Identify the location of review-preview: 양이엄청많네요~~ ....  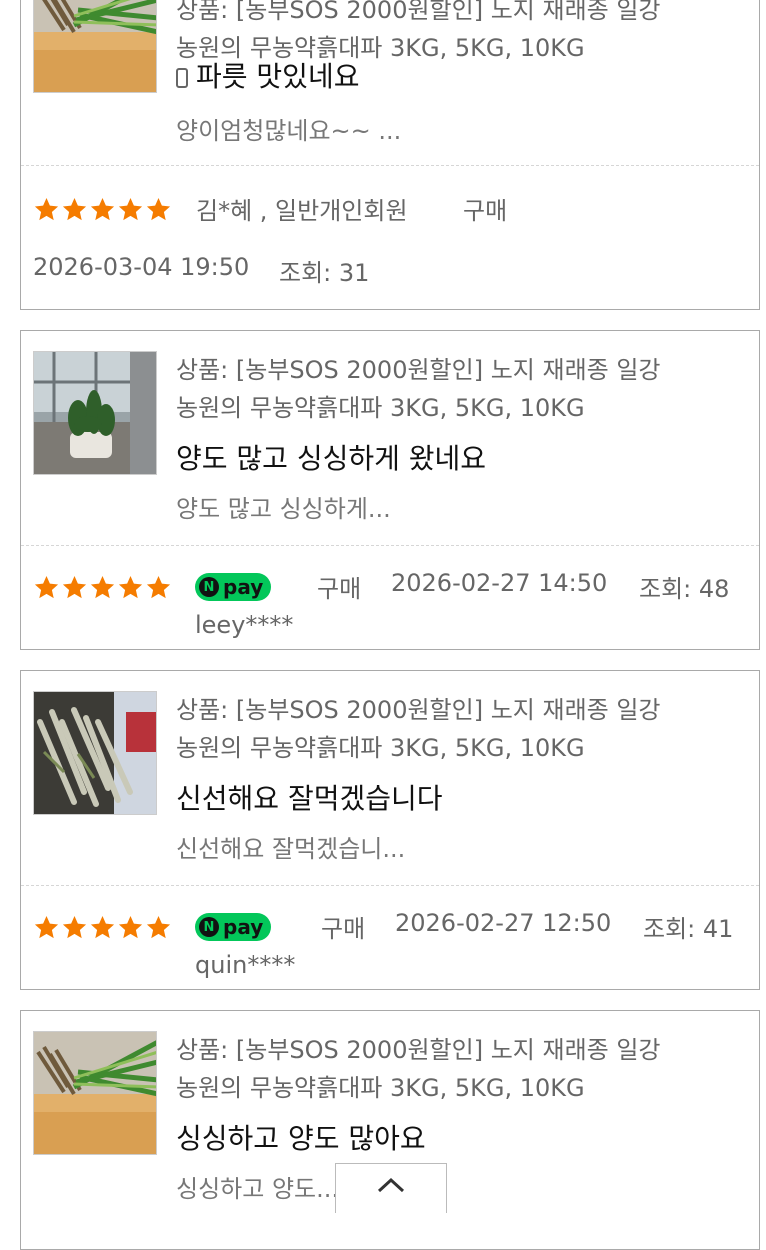
(288, 128).